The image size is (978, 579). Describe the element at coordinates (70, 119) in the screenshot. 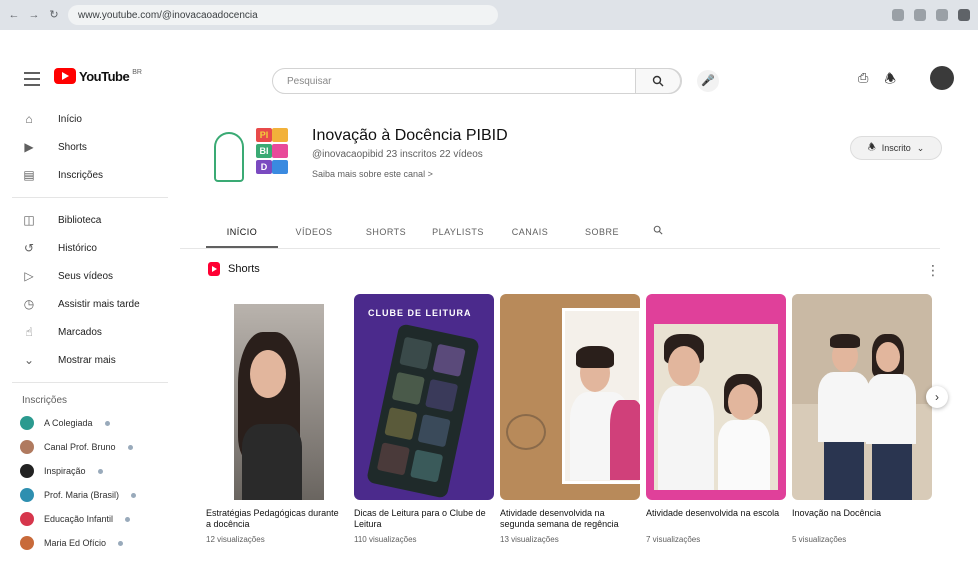

I see `sidebar-item-label: Início` at that location.